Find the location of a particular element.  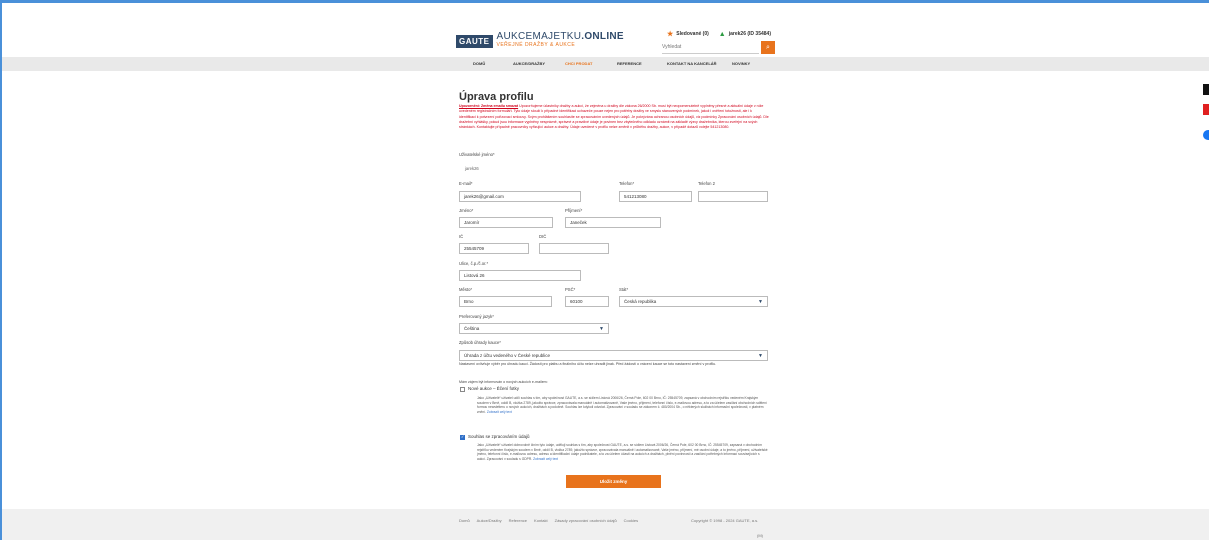

pdf-share-icon is located at coordinates (1206, 109).